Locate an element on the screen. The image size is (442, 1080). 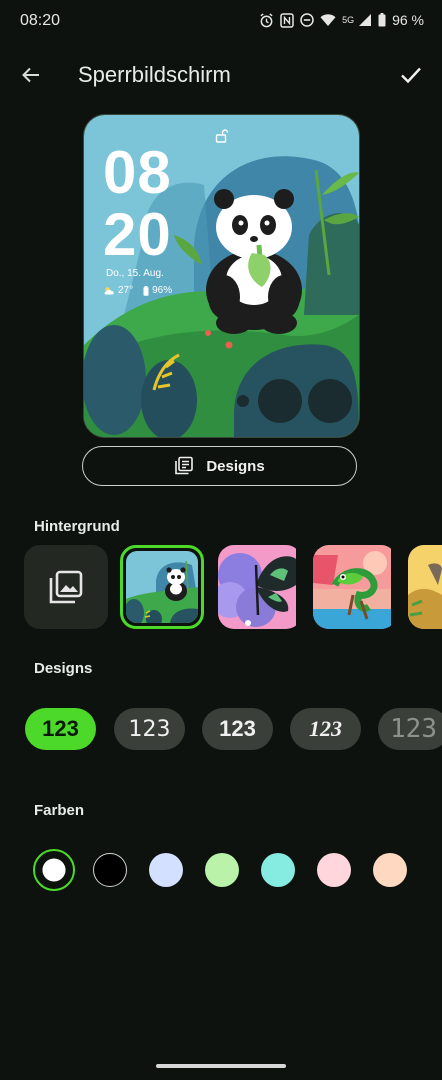
clock-style-4: 123 is located at coordinates (325, 729).